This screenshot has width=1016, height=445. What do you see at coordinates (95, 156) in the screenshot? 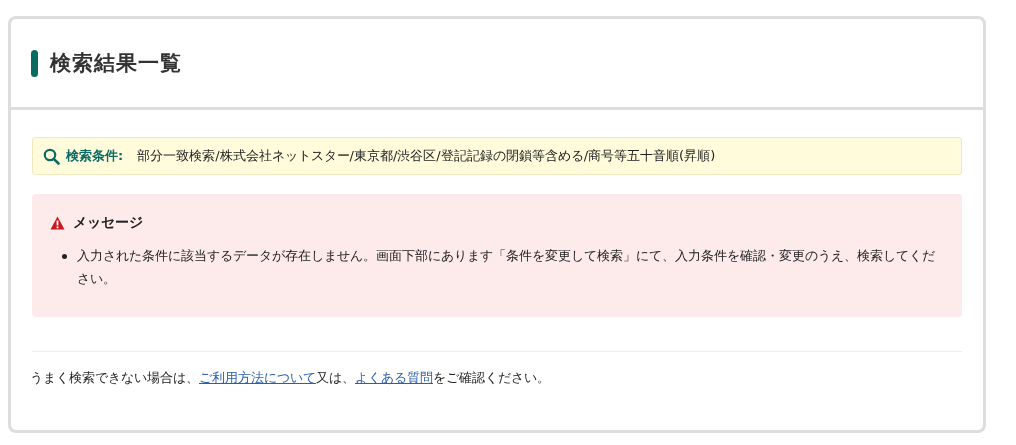
I see `conditions-label: 検索条件:` at bounding box center [95, 156].